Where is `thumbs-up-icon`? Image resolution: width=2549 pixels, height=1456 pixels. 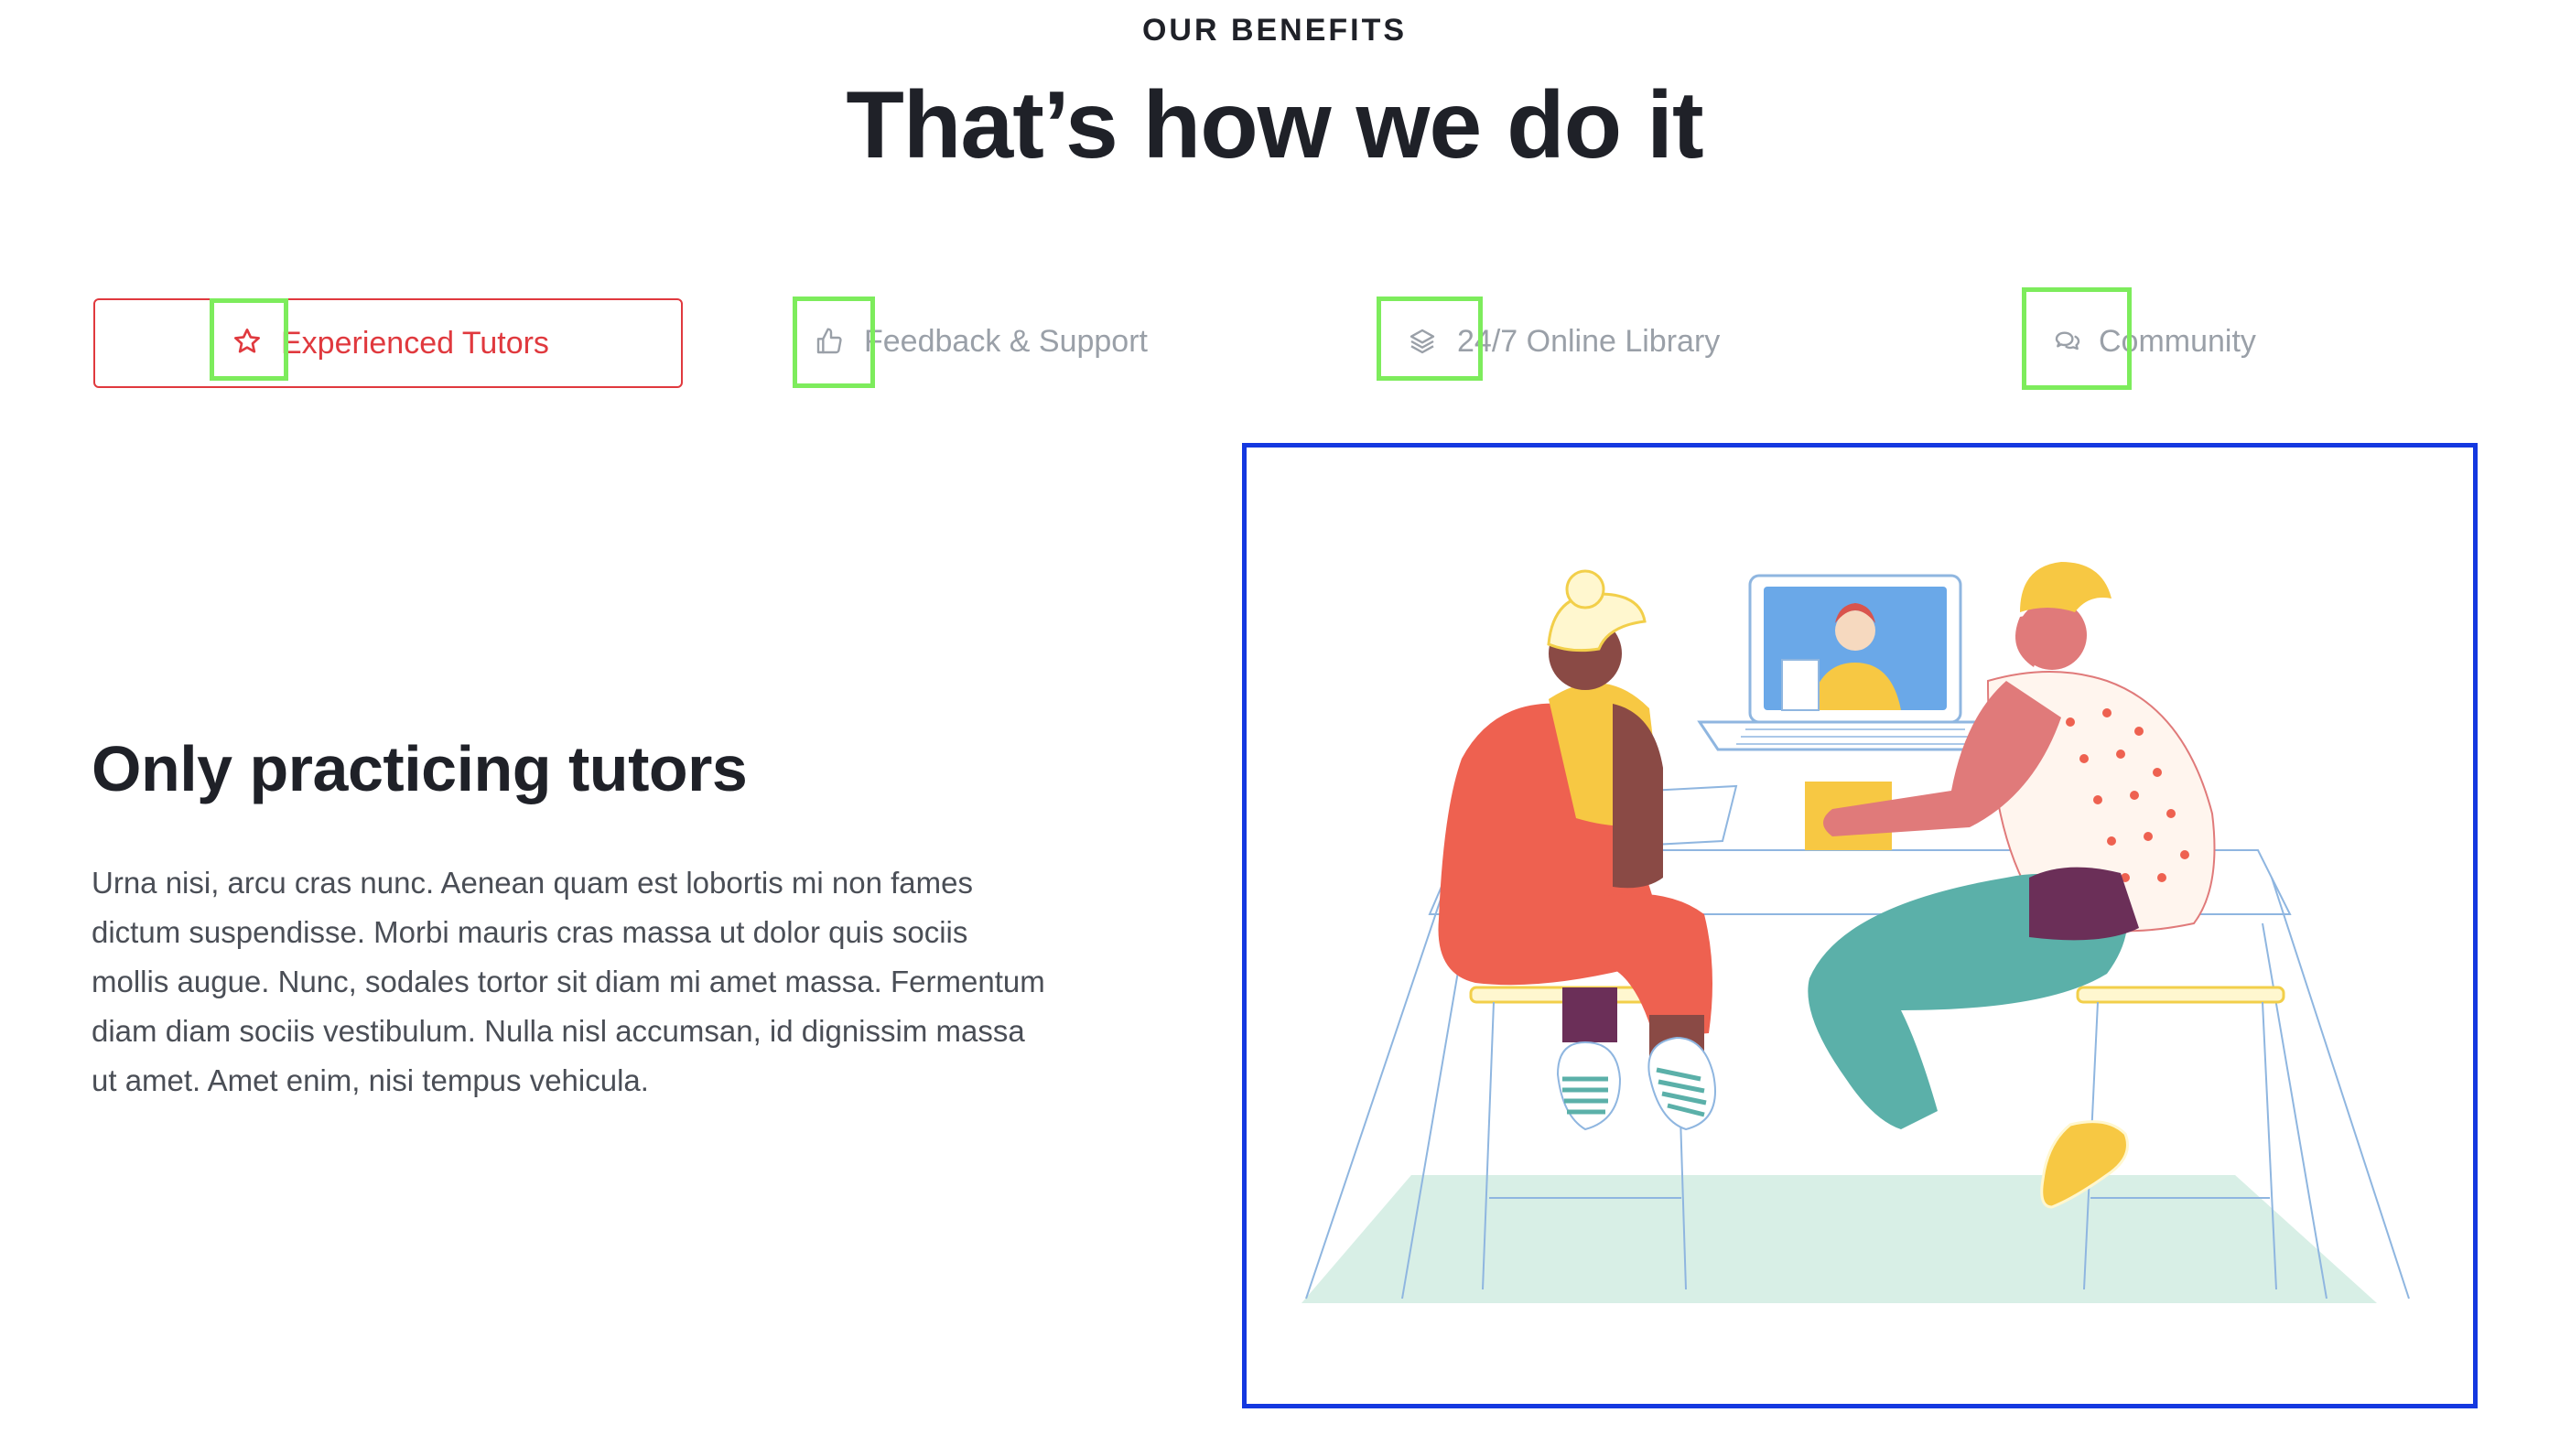
thumbs-up-icon is located at coordinates (829, 341).